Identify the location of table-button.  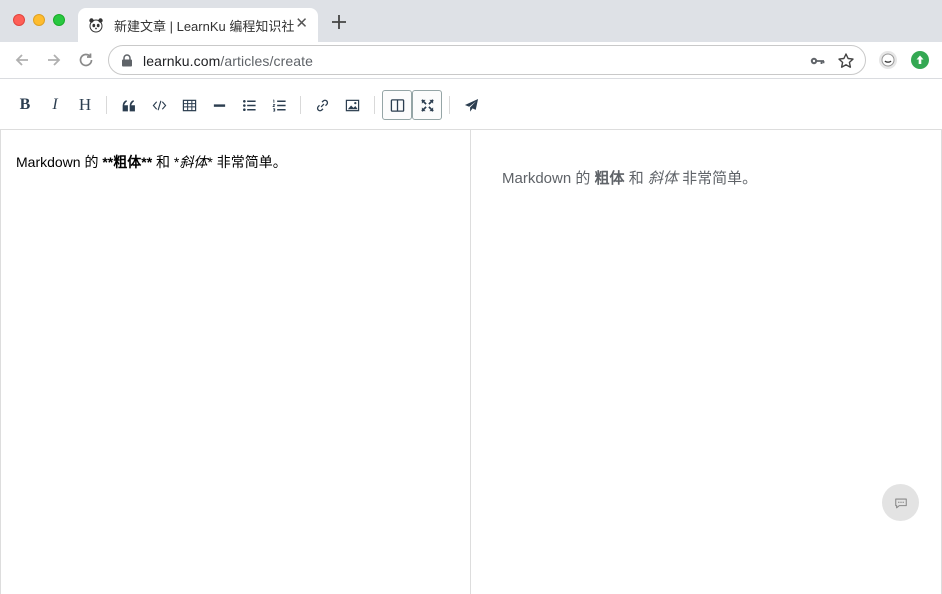
(189, 105).